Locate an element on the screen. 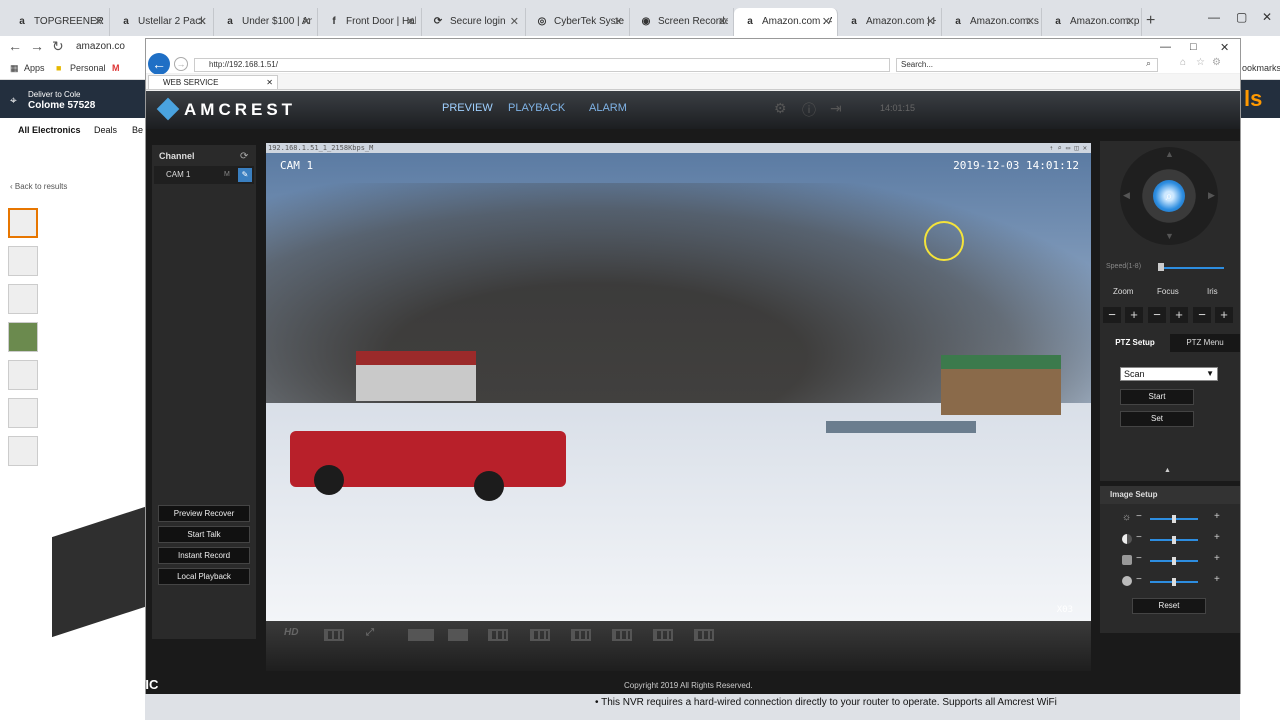  browser-tab: f Front Door | Hal ✕ is located at coordinates (370, 22).